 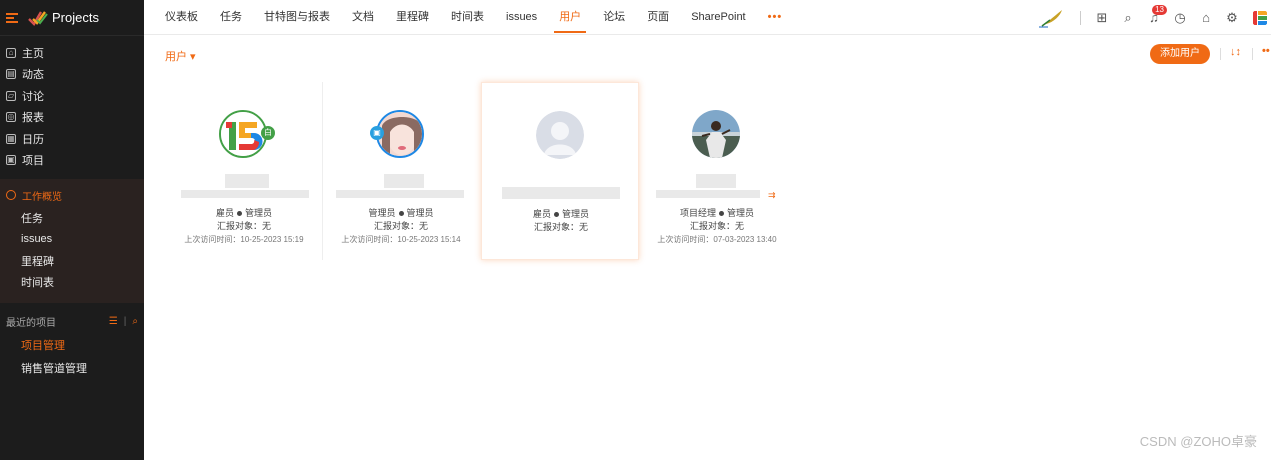 I want to click on clock-icon, so click(x=11, y=195).